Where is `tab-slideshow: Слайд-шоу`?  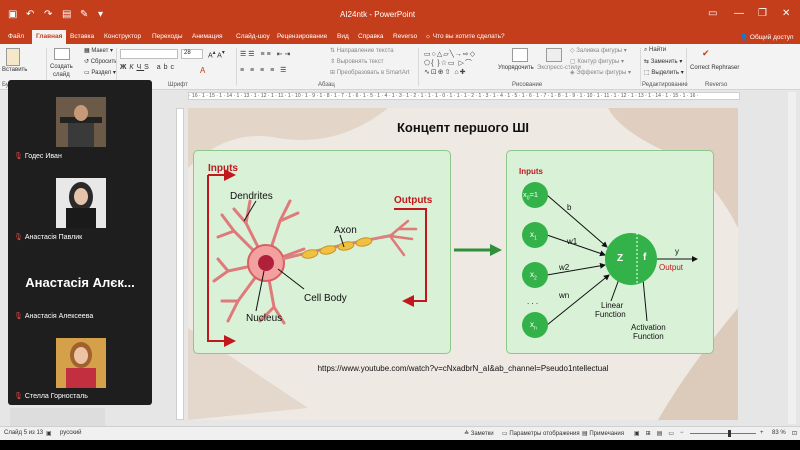
tab-slideshow: Слайд-шоу is located at coordinates (253, 36).